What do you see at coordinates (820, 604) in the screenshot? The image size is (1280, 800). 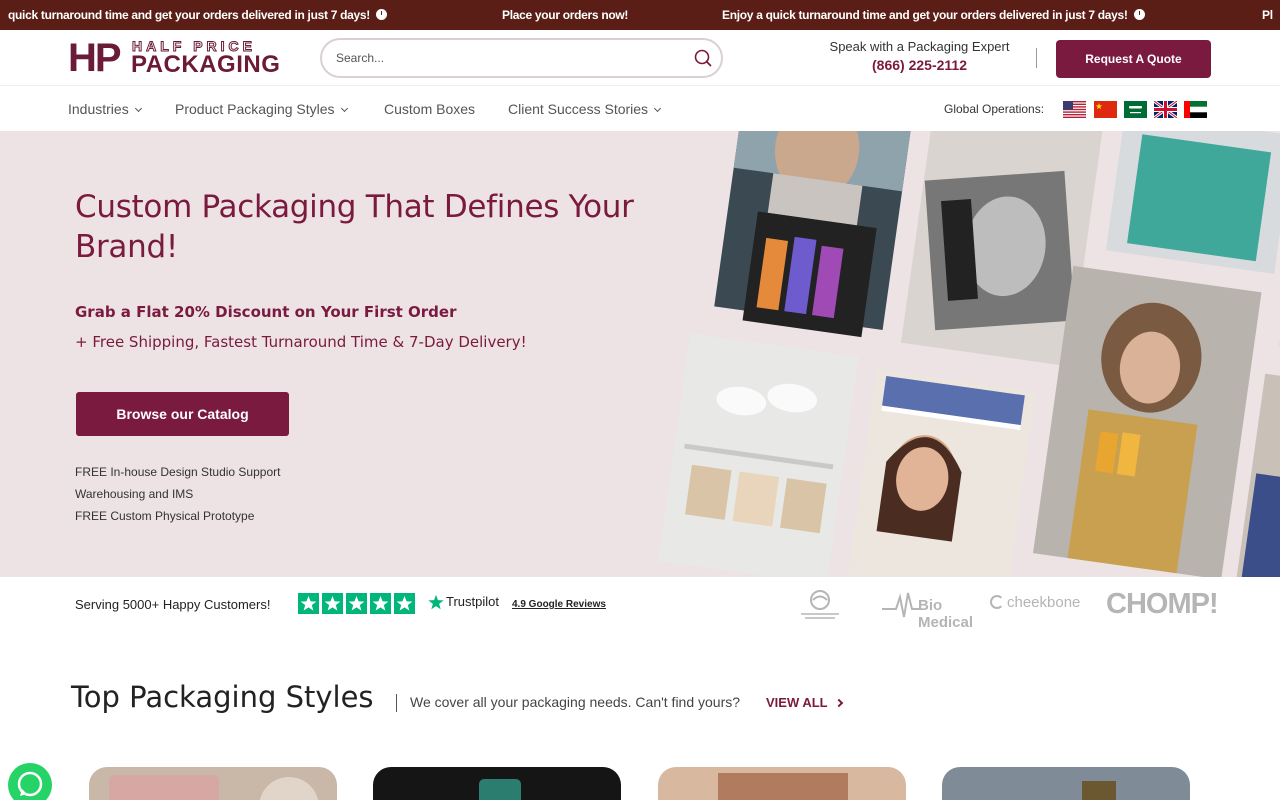 I see `partner-logo-emblem` at bounding box center [820, 604].